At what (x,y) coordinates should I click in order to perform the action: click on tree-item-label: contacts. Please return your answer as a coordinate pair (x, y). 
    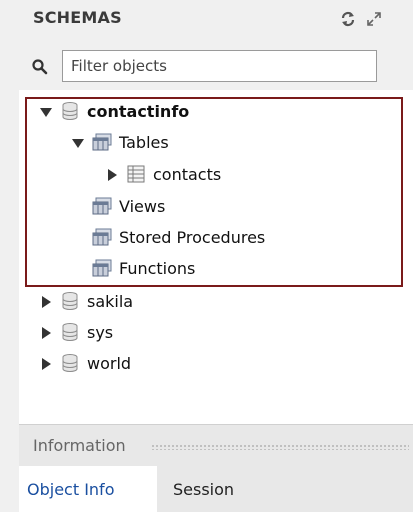
    Looking at the image, I should click on (187, 174).